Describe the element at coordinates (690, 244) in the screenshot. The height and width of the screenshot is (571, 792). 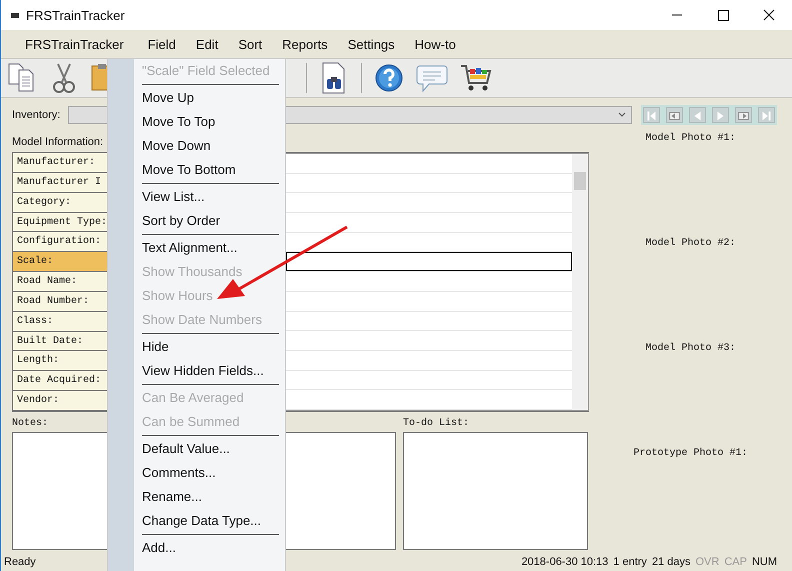
I see `photo-label: Model Photo #2:` at that location.